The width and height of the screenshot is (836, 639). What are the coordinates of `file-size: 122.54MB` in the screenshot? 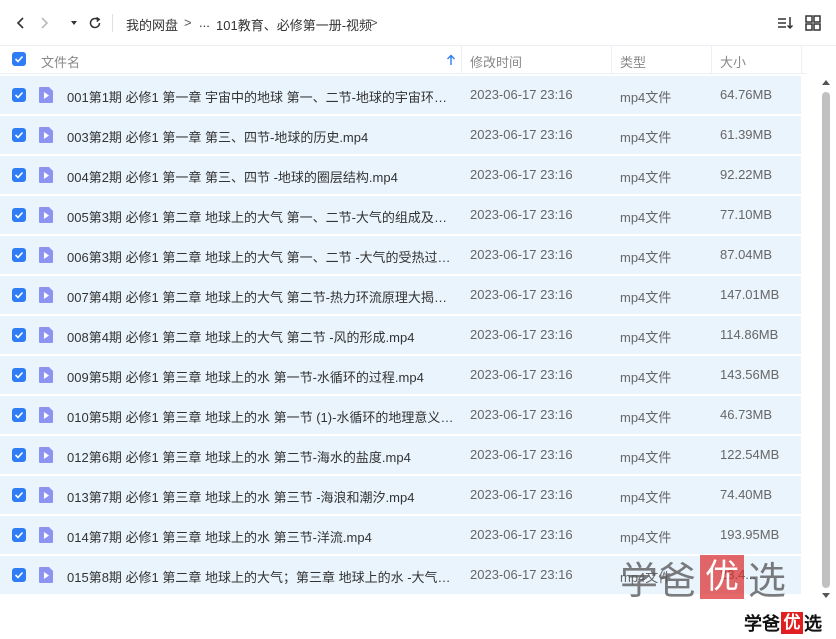 It's located at (750, 454).